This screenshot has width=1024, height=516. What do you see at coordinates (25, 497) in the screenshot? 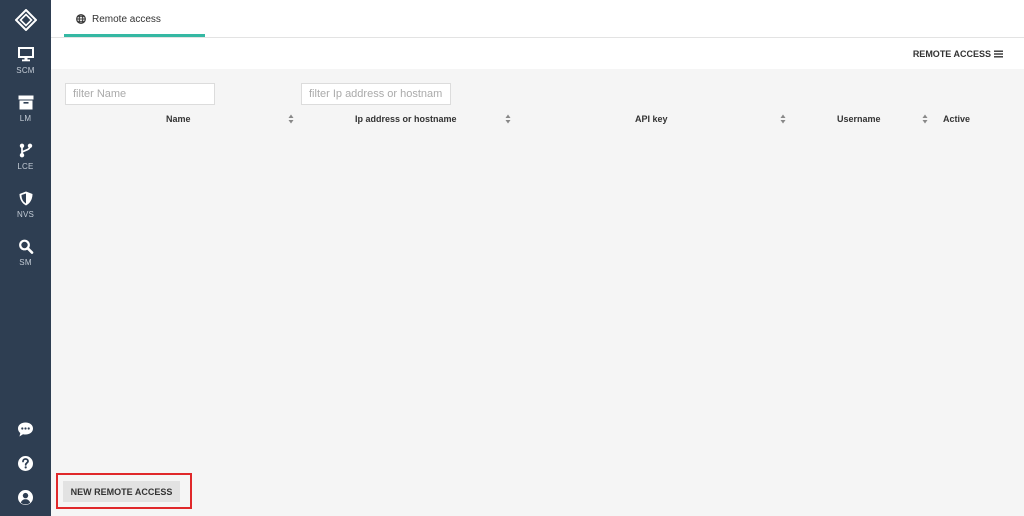
I see `user-icon` at bounding box center [25, 497].